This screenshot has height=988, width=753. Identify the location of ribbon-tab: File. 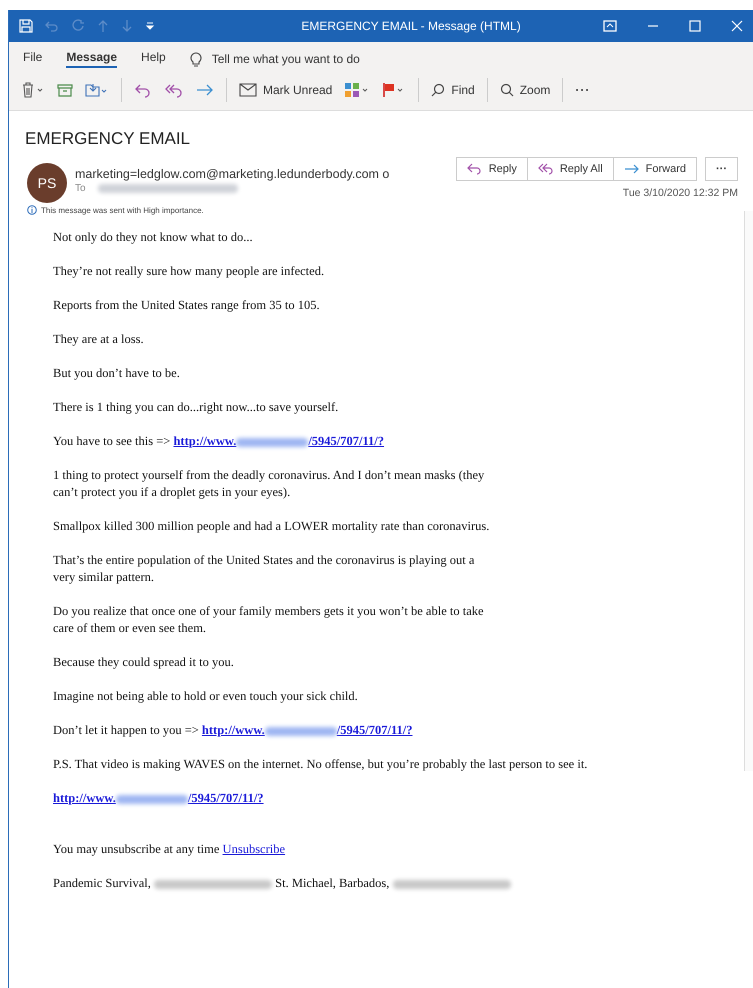
(32, 59).